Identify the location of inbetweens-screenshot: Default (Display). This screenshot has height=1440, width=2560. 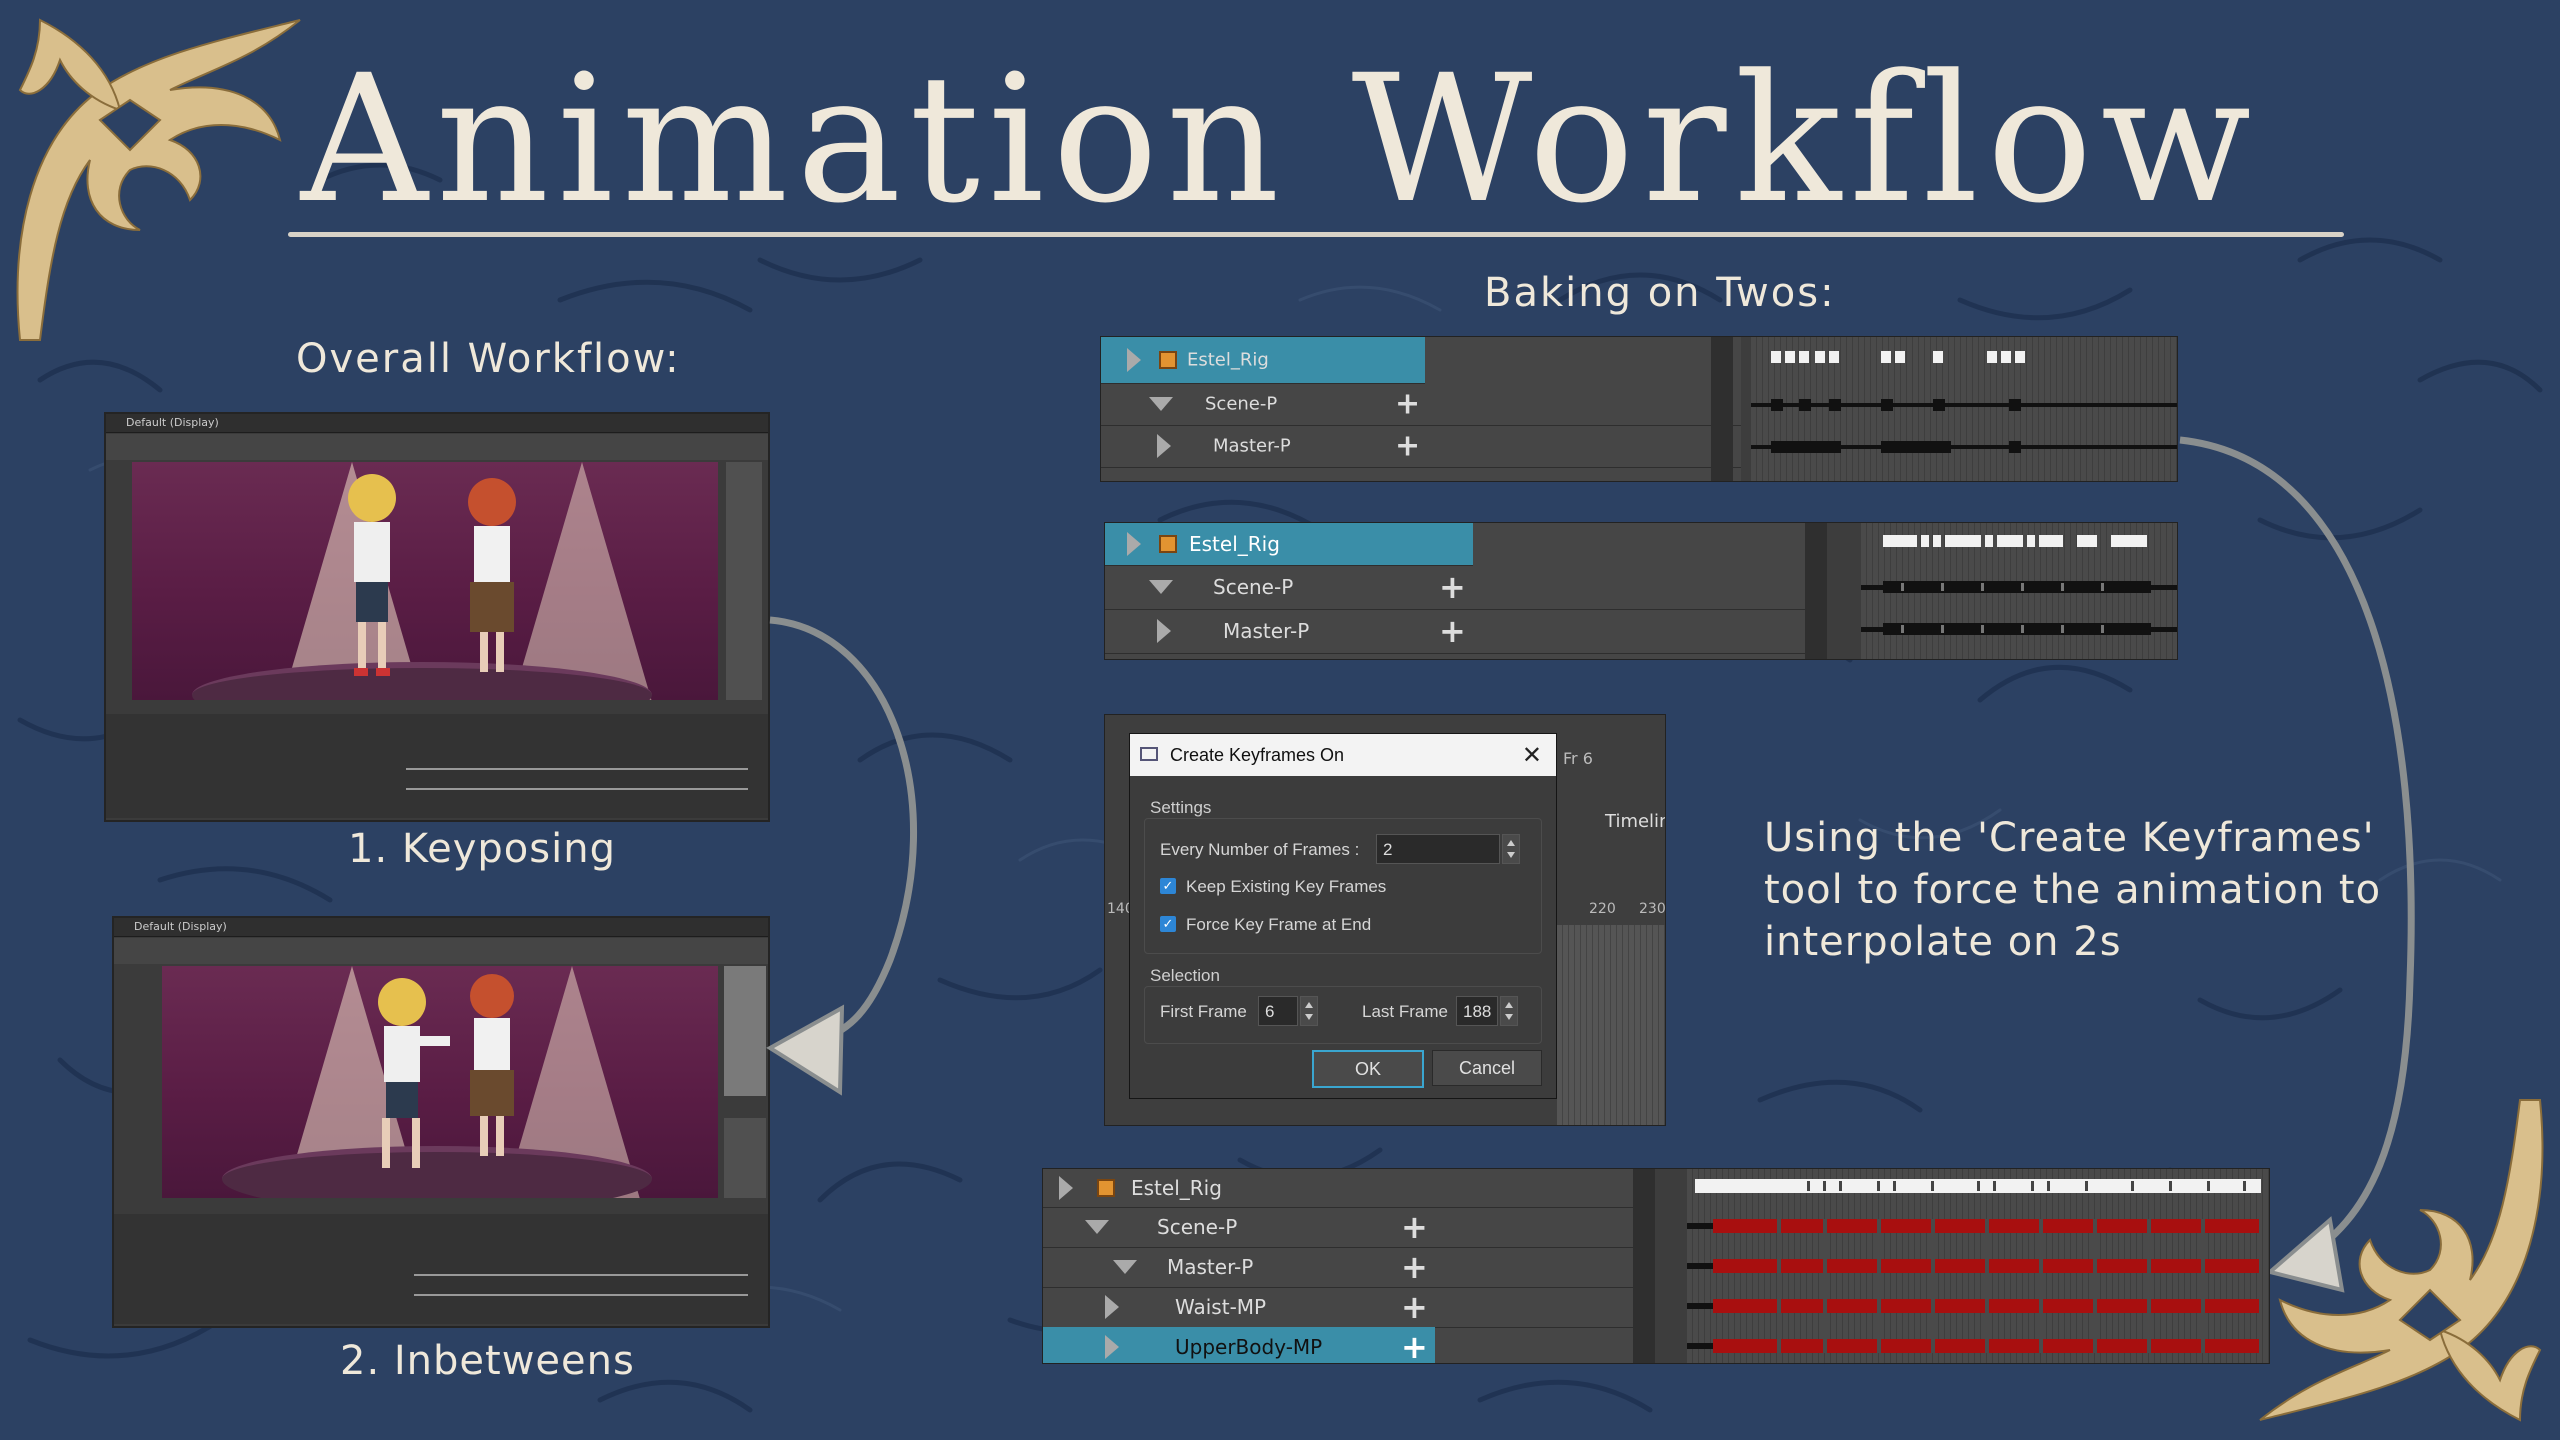
(441, 1122).